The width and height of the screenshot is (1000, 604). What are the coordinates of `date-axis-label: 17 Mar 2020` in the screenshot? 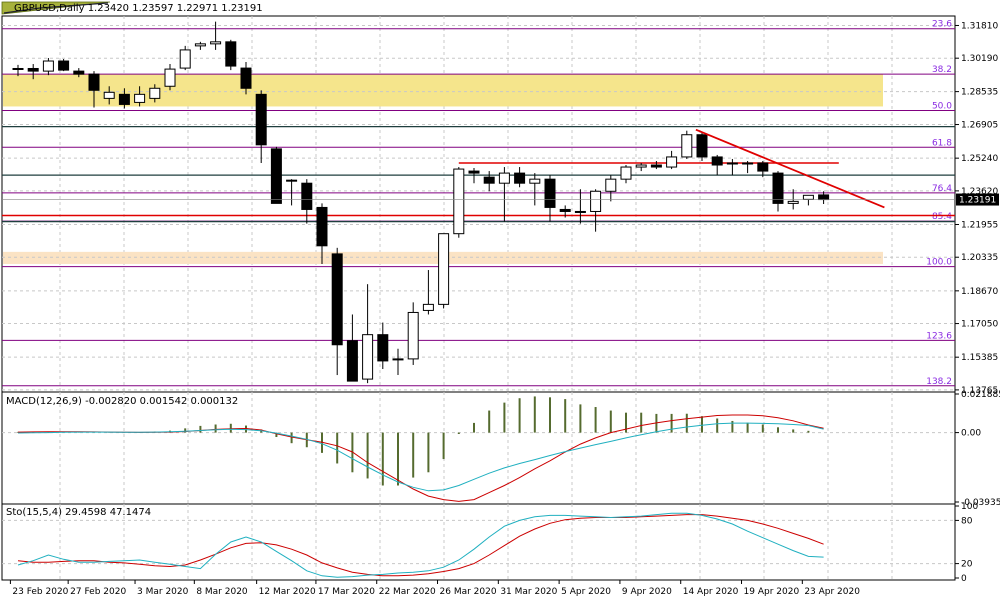 It's located at (346, 592).